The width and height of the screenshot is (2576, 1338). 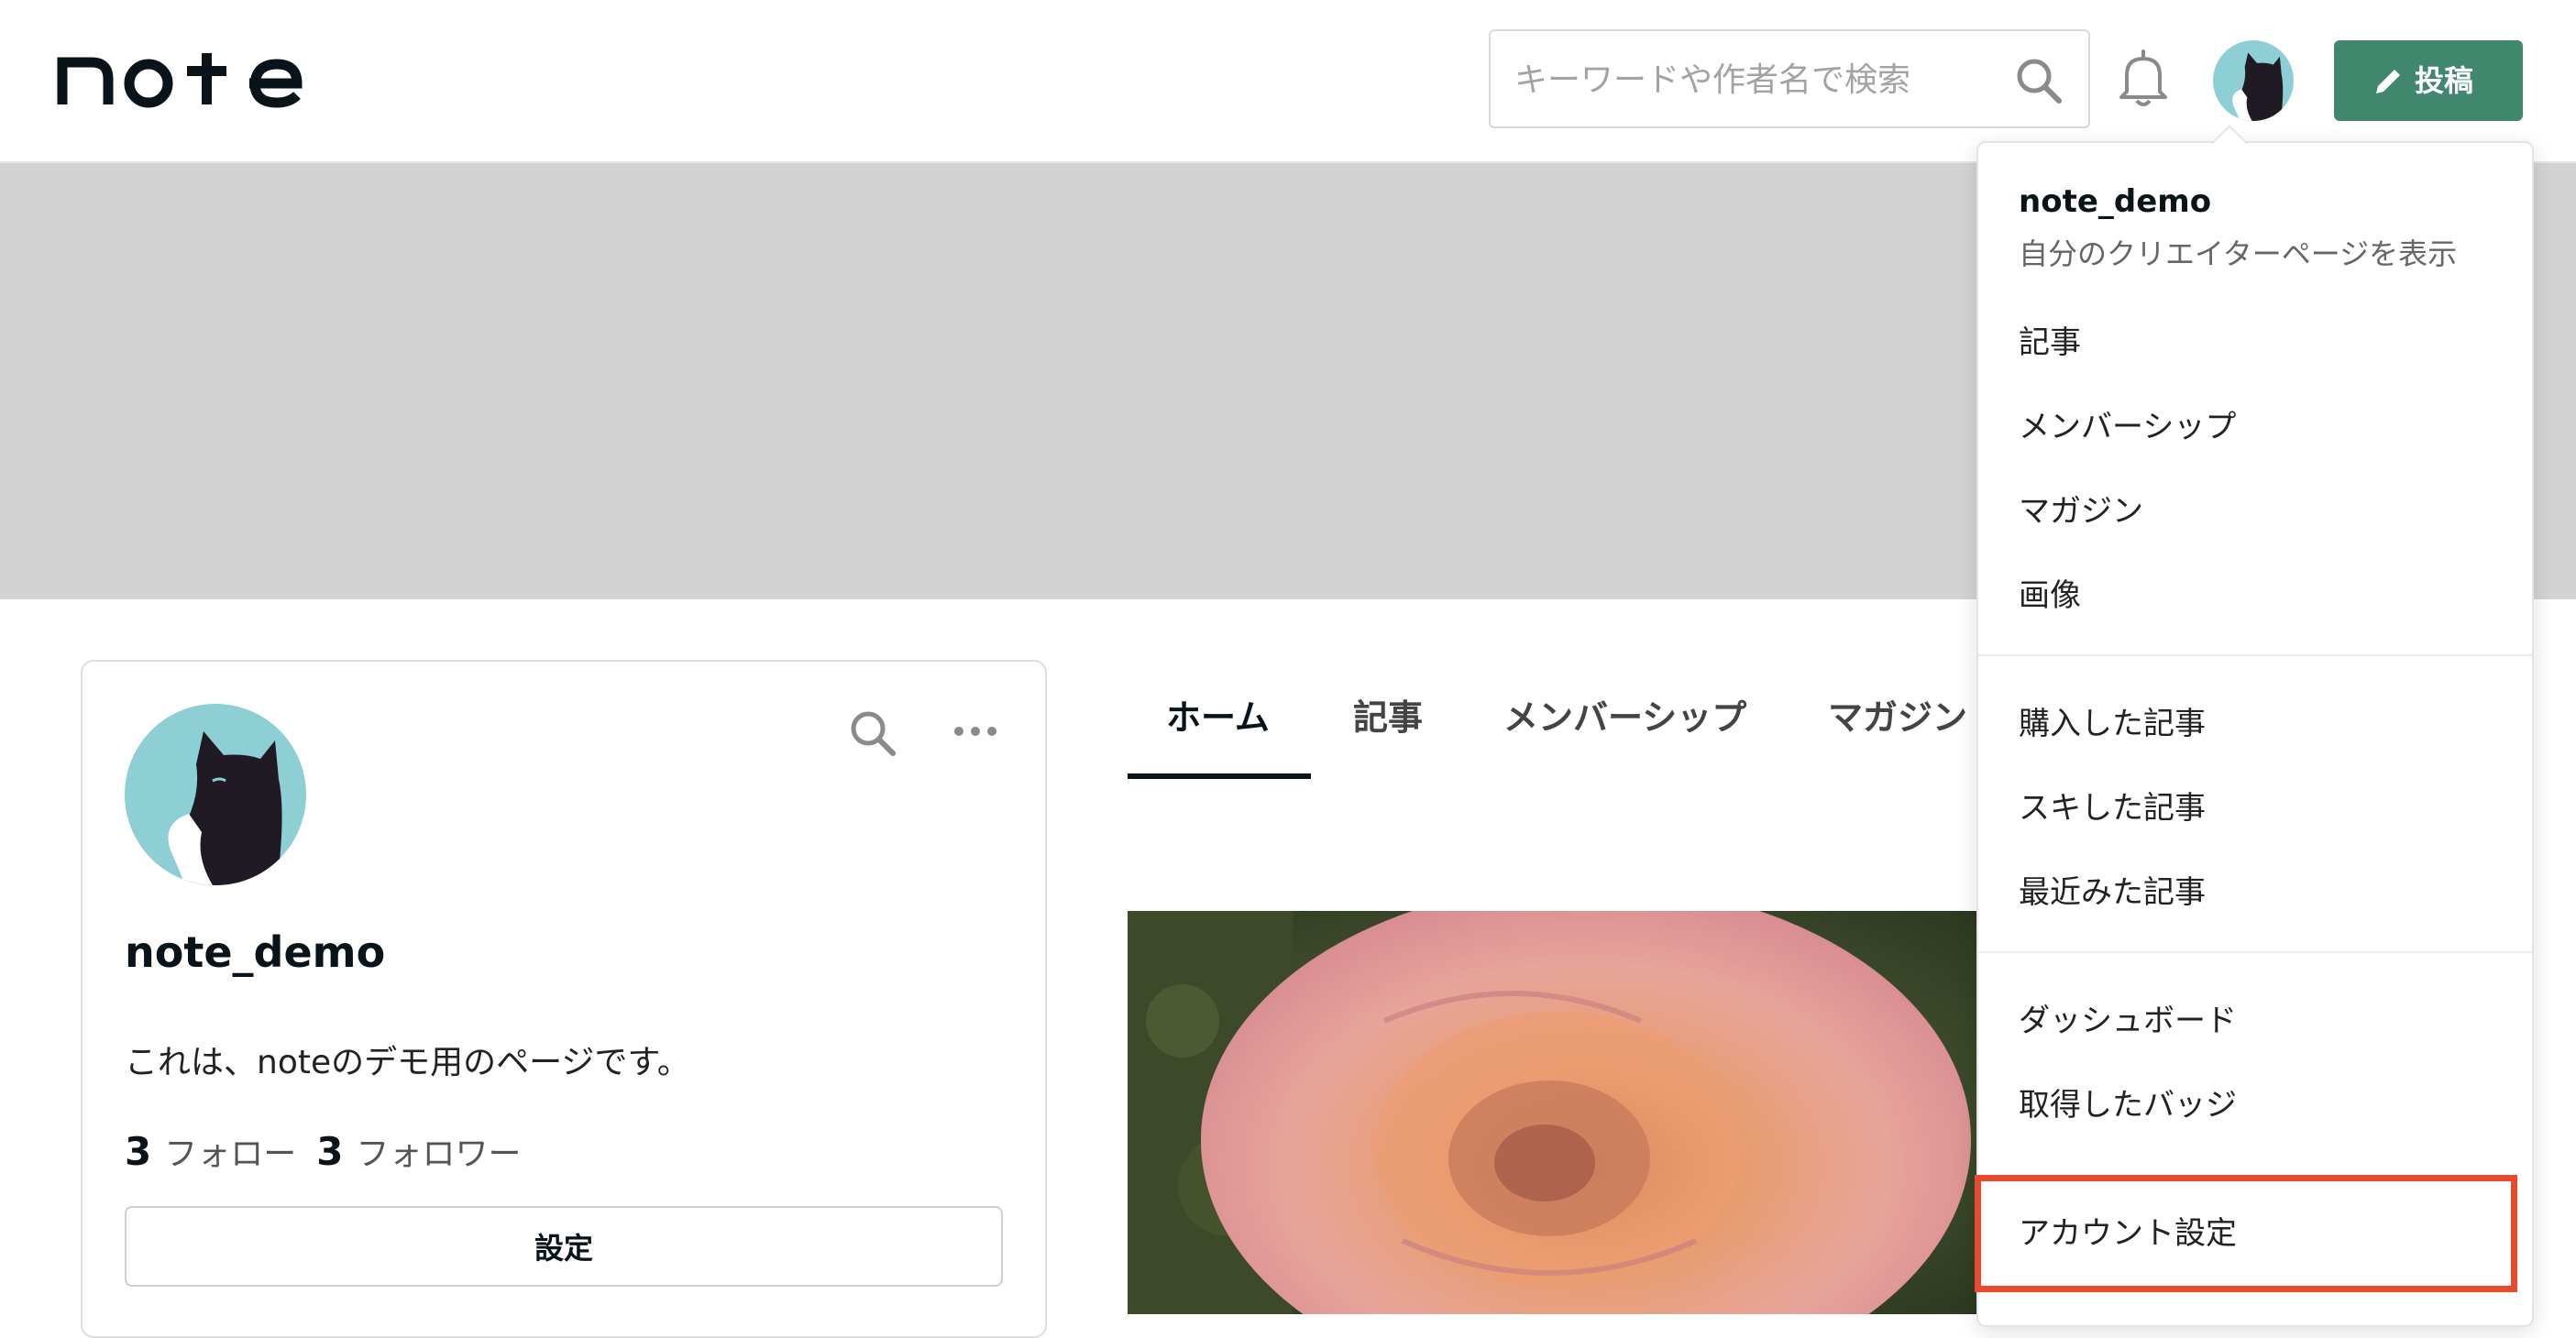 I want to click on search-input, so click(x=1771, y=79).